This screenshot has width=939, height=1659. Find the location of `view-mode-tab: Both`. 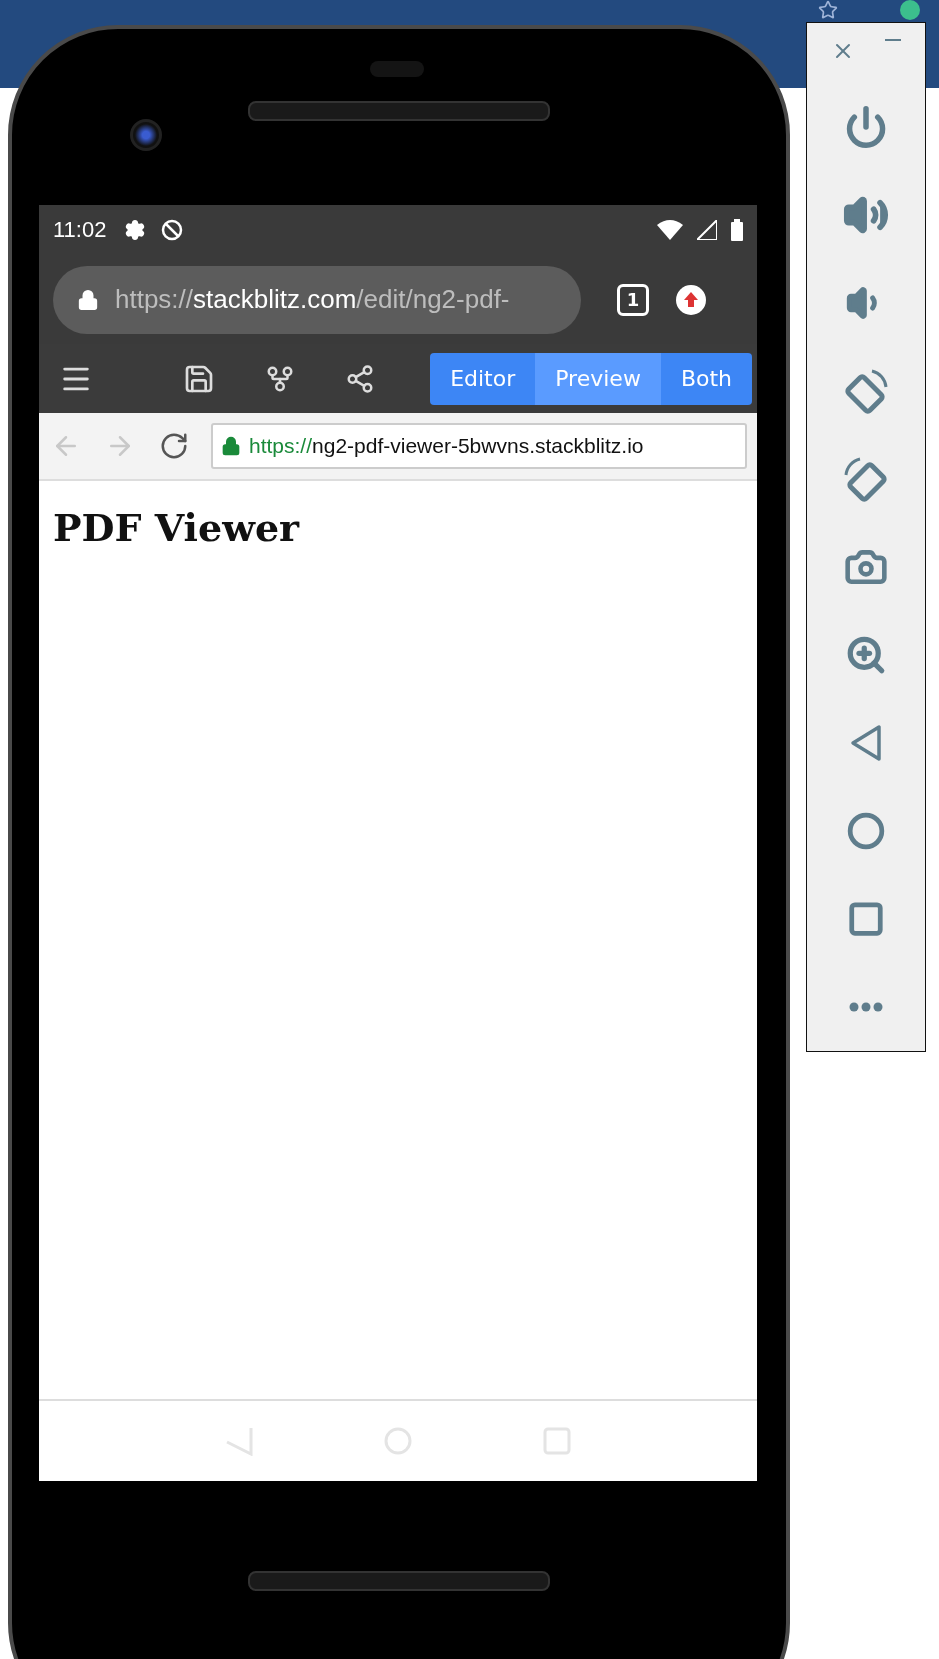

view-mode-tab: Both is located at coordinates (706, 378).